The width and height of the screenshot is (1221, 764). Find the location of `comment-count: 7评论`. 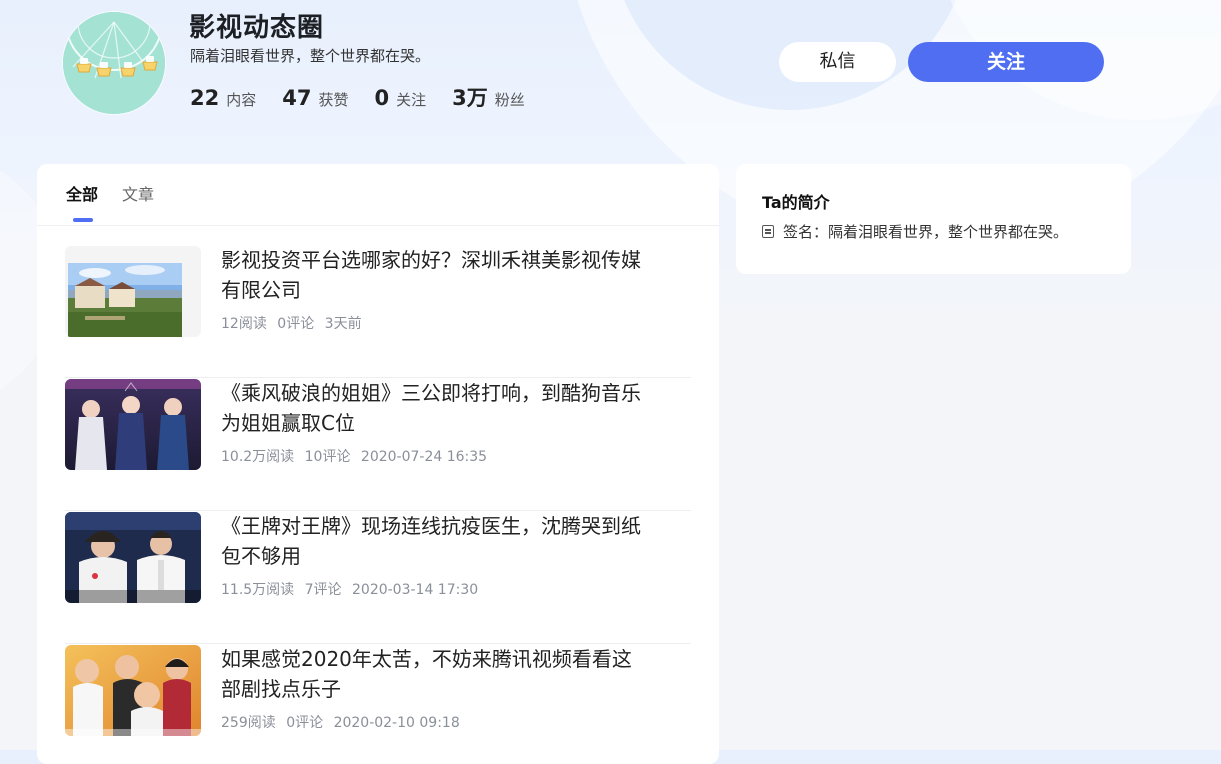

comment-count: 7评论 is located at coordinates (323, 590).